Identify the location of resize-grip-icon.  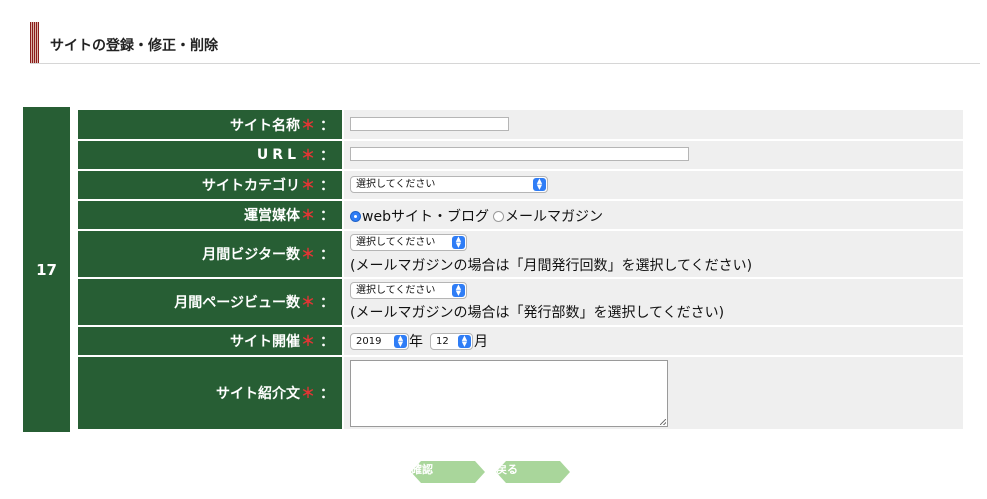
(663, 422).